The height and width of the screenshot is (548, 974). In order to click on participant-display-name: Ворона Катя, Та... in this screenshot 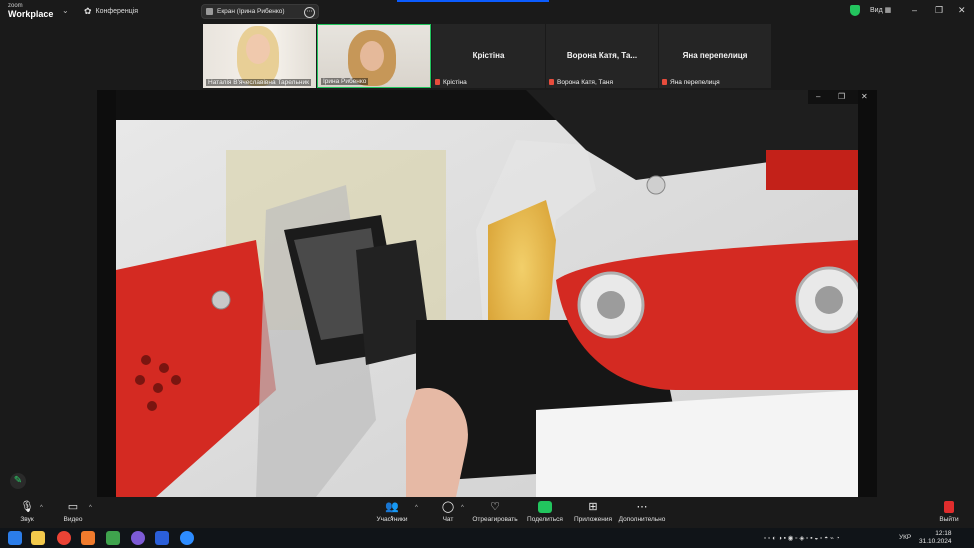, I will do `click(602, 55)`.